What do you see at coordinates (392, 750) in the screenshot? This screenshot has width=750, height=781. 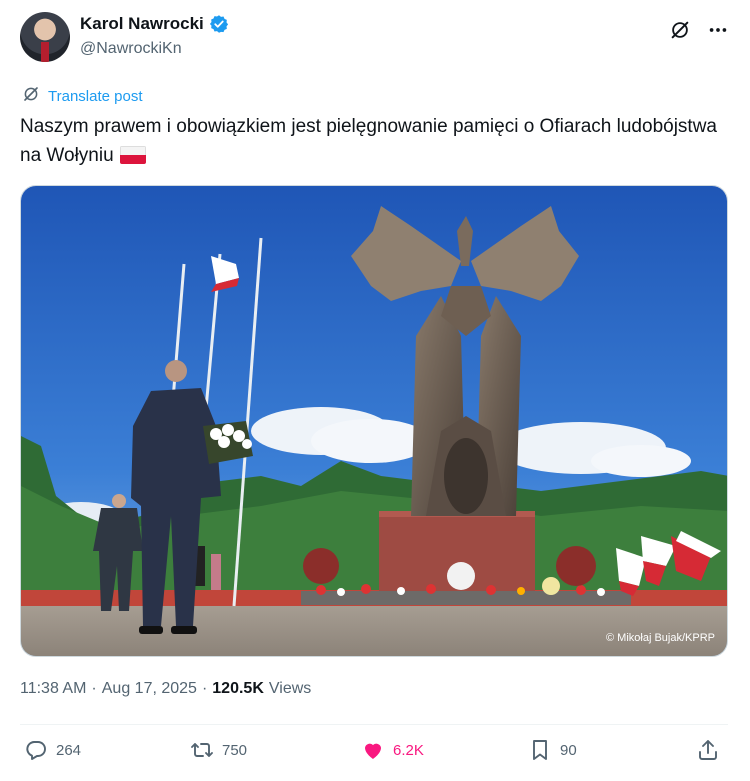 I see `like-button: 6.2K` at bounding box center [392, 750].